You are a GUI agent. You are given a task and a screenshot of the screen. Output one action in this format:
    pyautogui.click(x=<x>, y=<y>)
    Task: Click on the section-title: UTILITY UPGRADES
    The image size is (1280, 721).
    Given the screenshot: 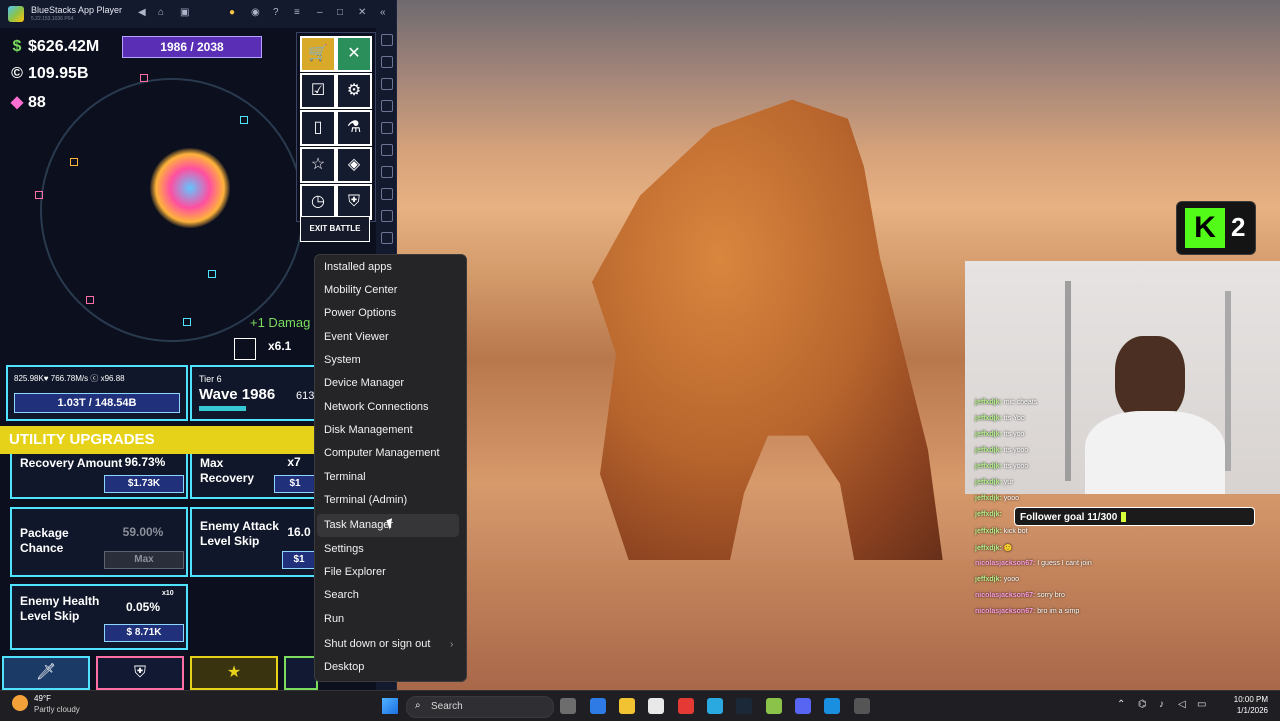 What is the action you would take?
    pyautogui.click(x=158, y=440)
    